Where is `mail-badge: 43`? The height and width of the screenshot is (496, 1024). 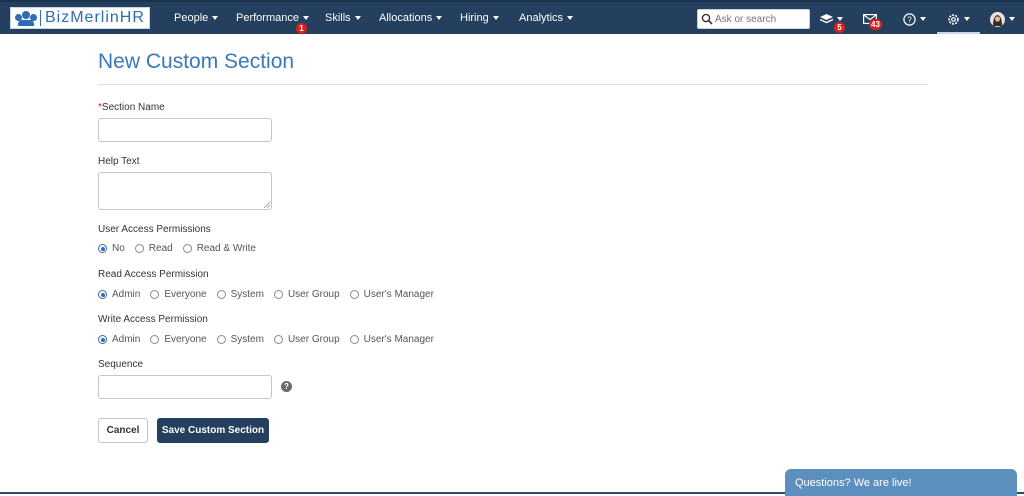
mail-badge: 43 is located at coordinates (875, 24).